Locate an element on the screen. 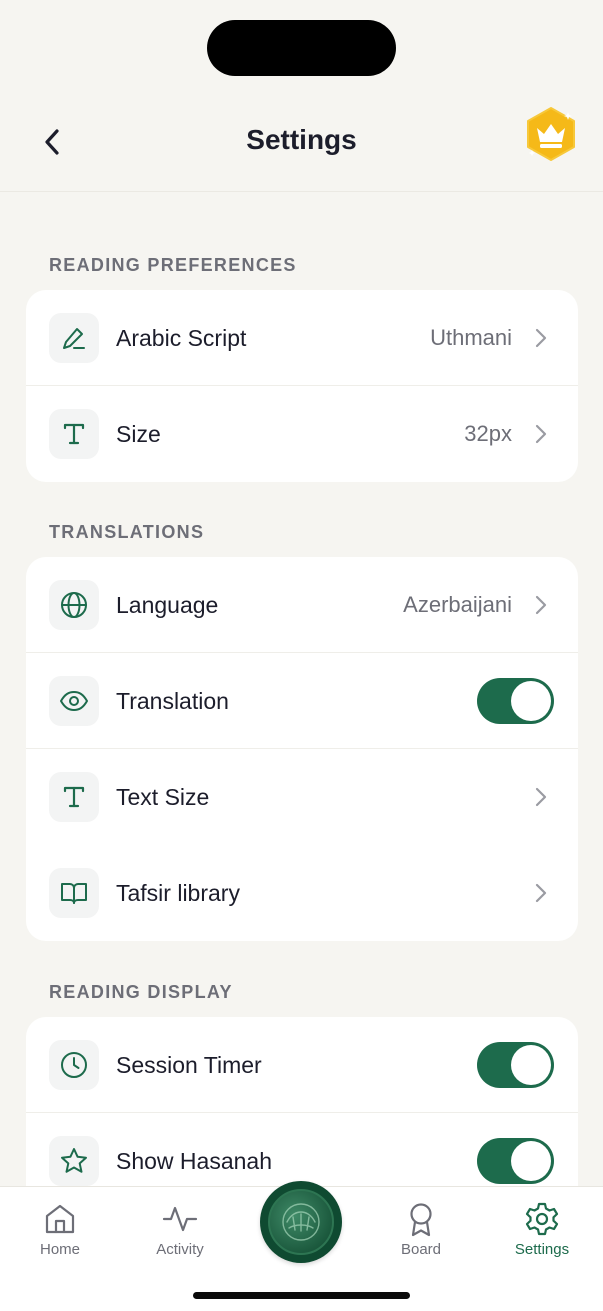 Image resolution: width=603 pixels, height=1311 pixels. tab-activity: Activity is located at coordinates (180, 1229).